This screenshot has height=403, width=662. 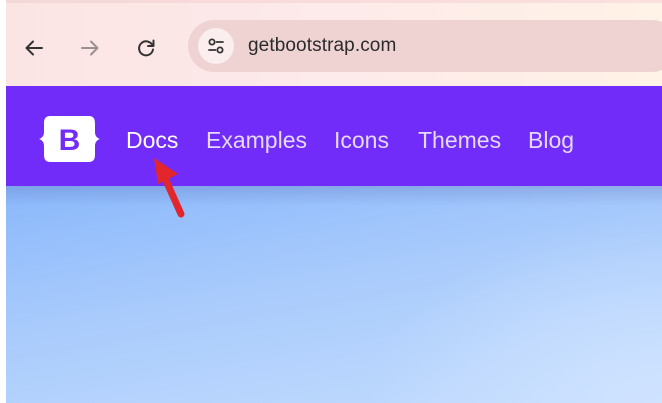 I want to click on tune-icon, so click(x=216, y=46).